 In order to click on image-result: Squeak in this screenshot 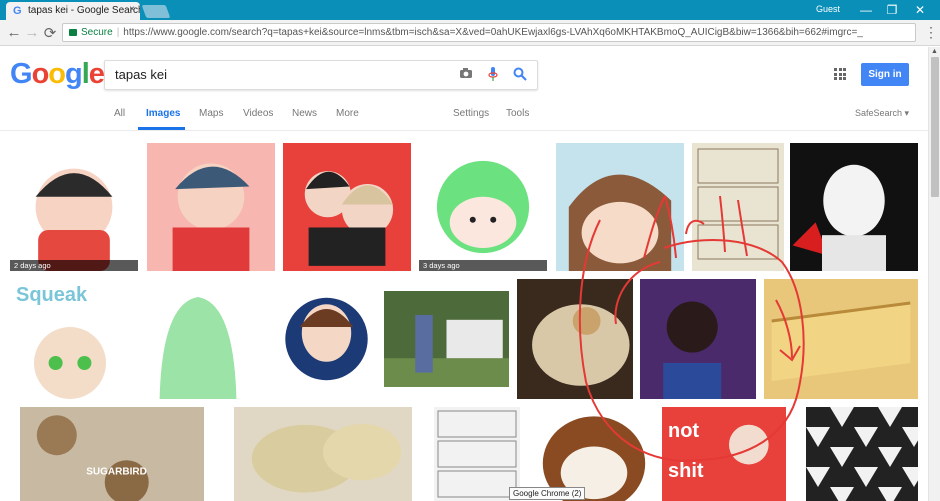, I will do `click(70, 339)`.